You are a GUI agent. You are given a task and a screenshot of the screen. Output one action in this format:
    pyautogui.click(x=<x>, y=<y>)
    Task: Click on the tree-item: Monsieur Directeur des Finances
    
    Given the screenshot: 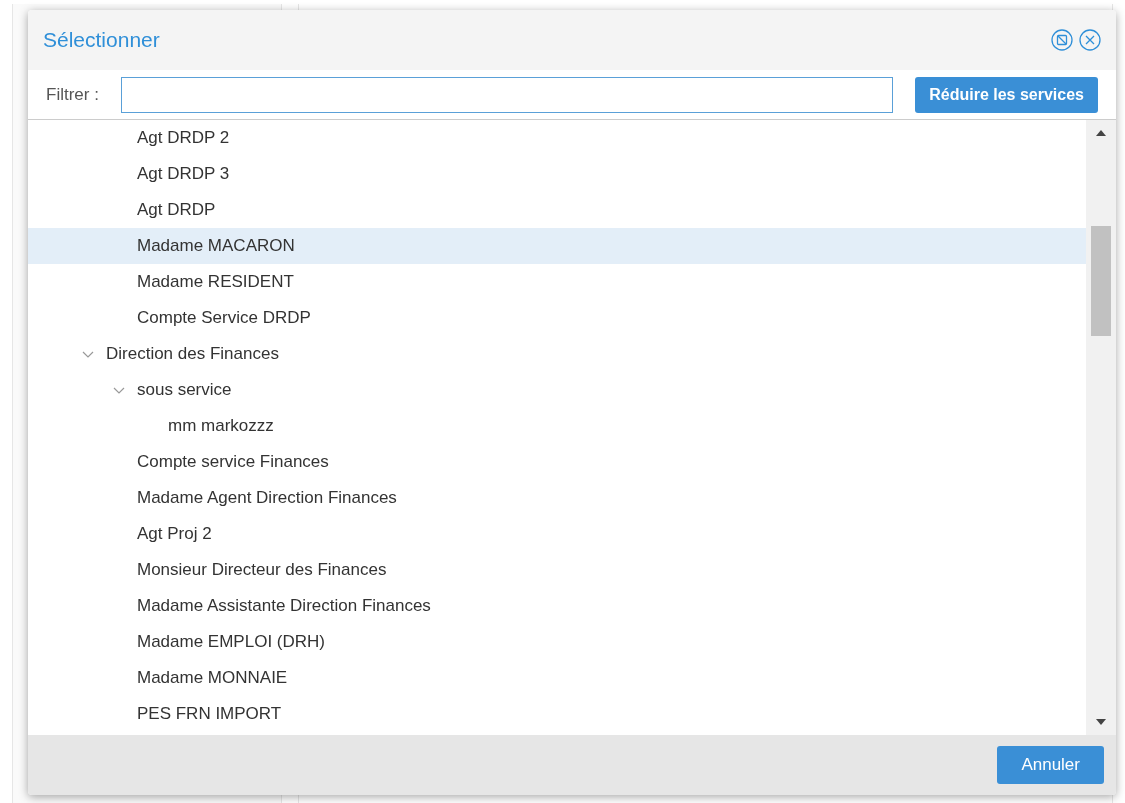 What is the action you would take?
    pyautogui.click(x=557, y=570)
    